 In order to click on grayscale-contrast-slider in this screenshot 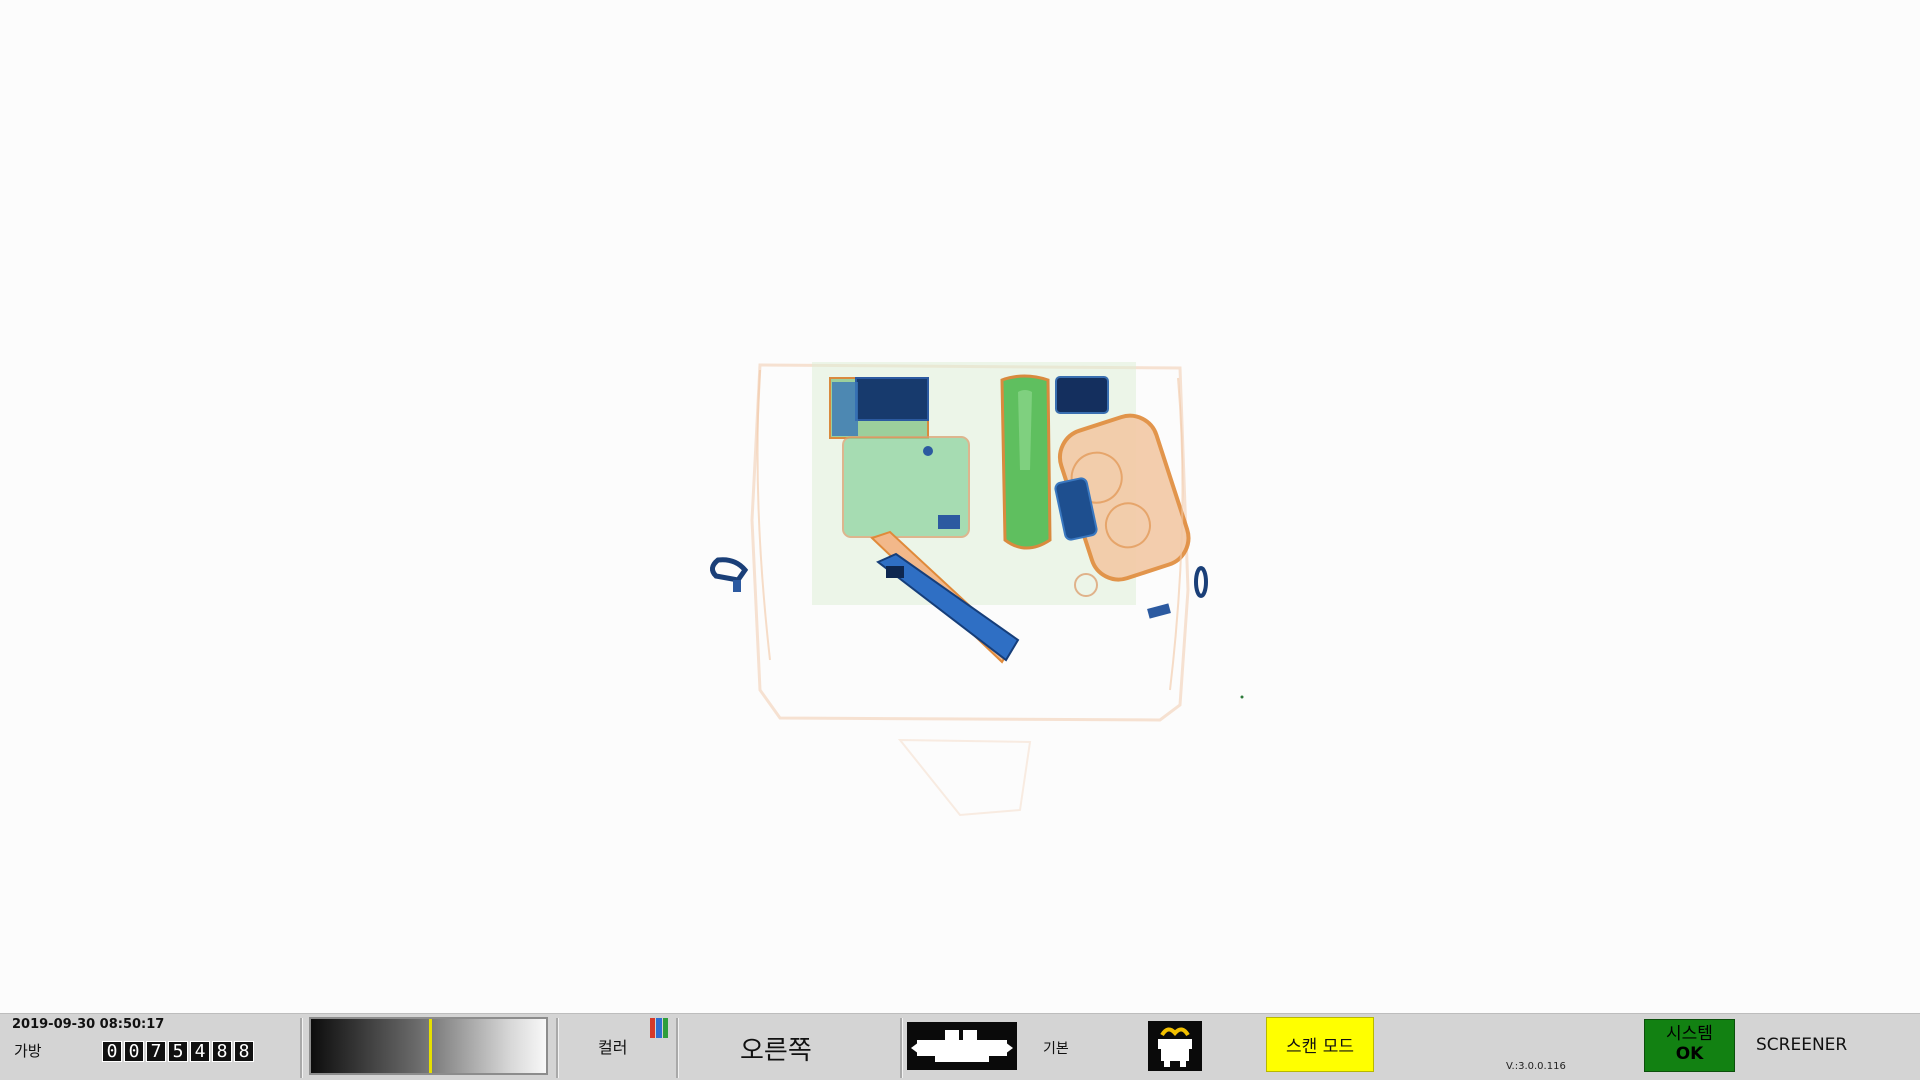, I will do `click(428, 1046)`.